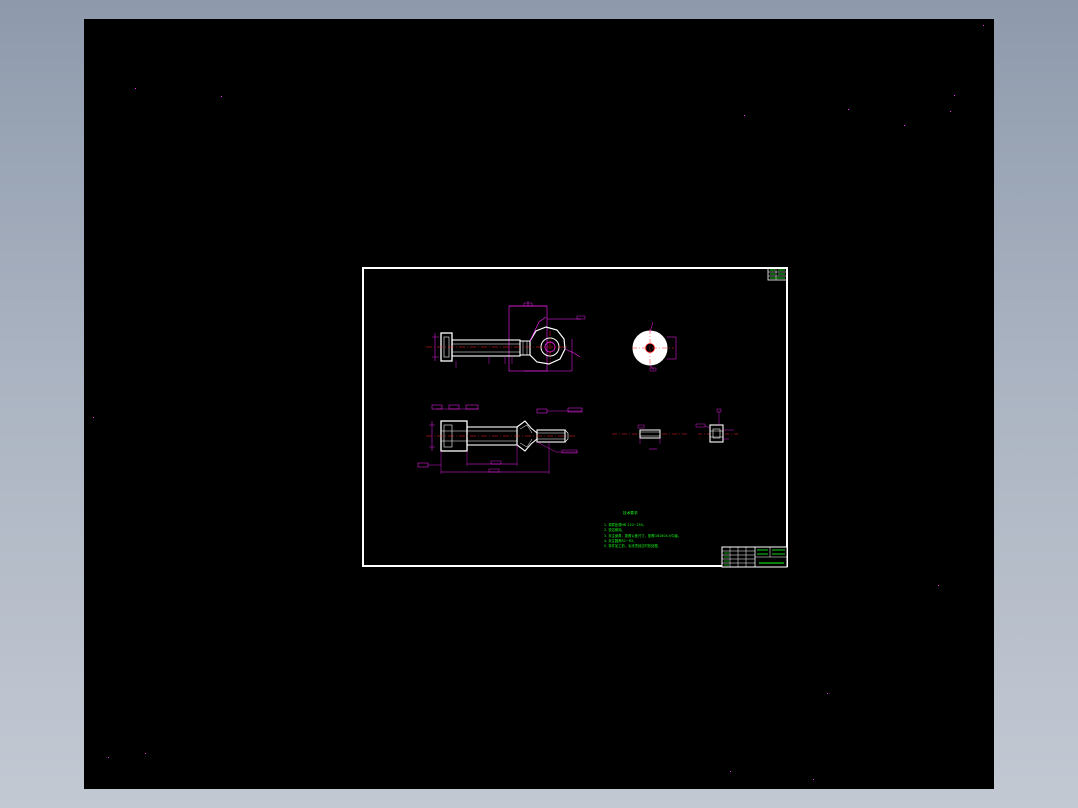  I want to click on drawing-number-box, so click(777, 274).